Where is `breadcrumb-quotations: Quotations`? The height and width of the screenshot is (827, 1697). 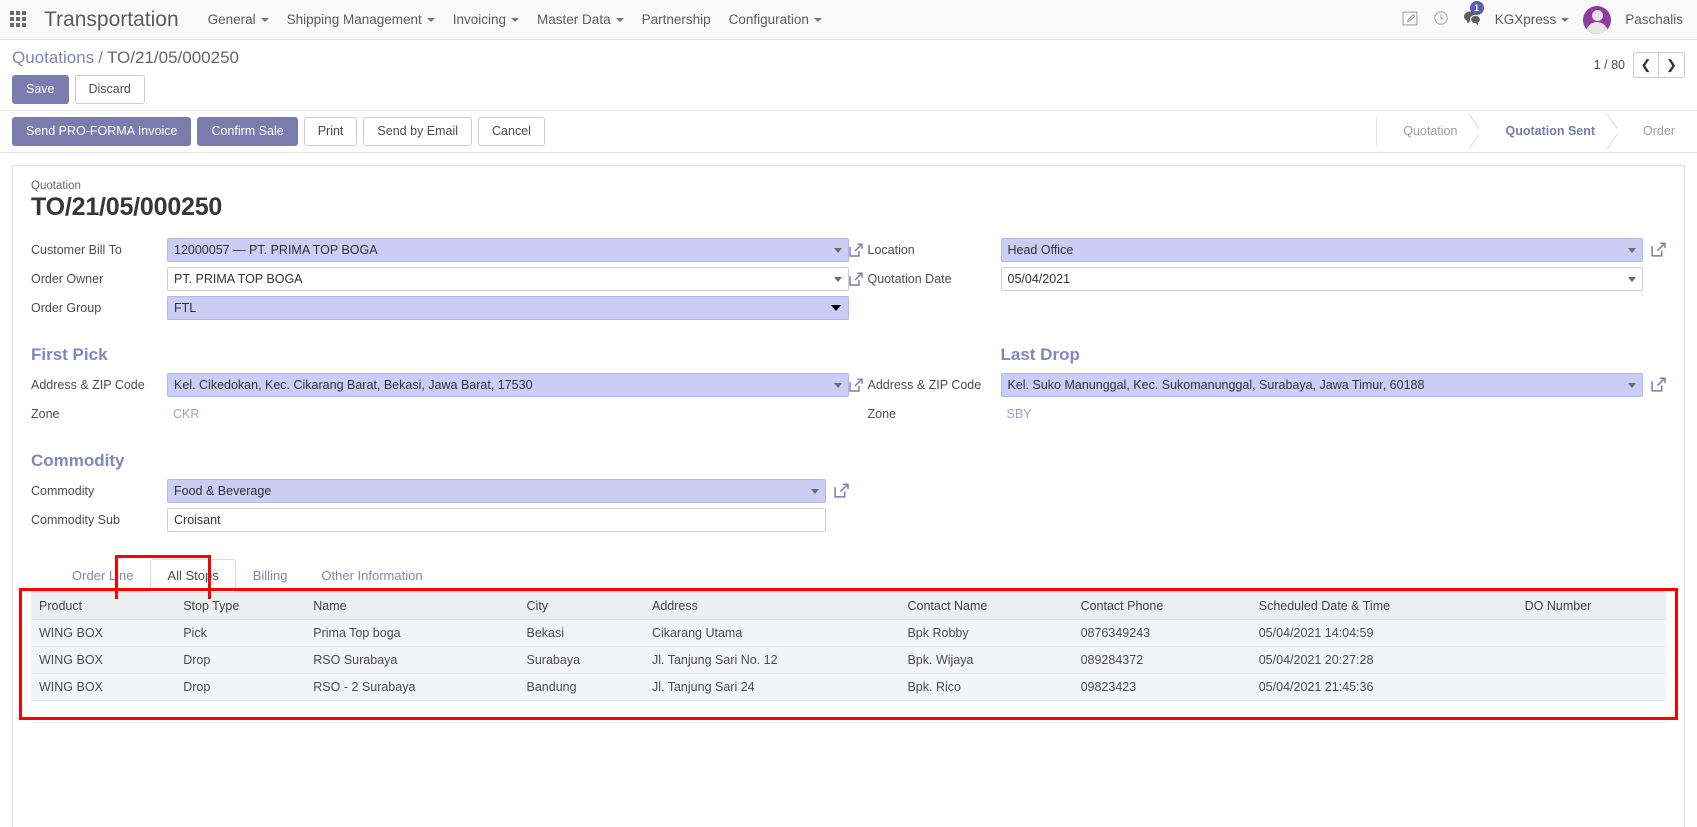
breadcrumb-quotations: Quotations is located at coordinates (53, 57).